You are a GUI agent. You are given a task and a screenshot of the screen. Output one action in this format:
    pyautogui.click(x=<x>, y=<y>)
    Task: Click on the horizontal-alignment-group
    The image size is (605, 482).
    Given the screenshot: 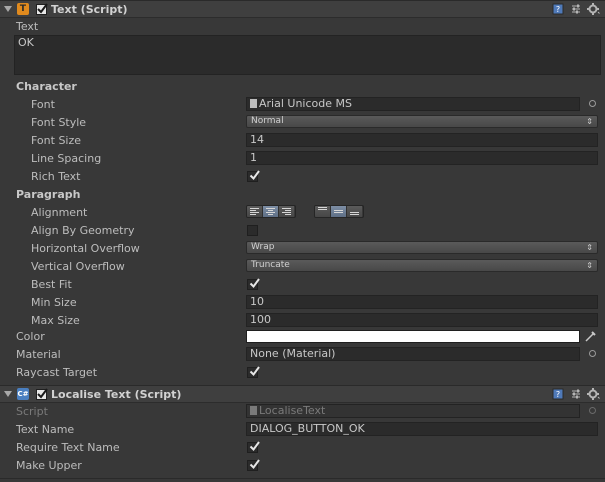 What is the action you would take?
    pyautogui.click(x=271, y=211)
    